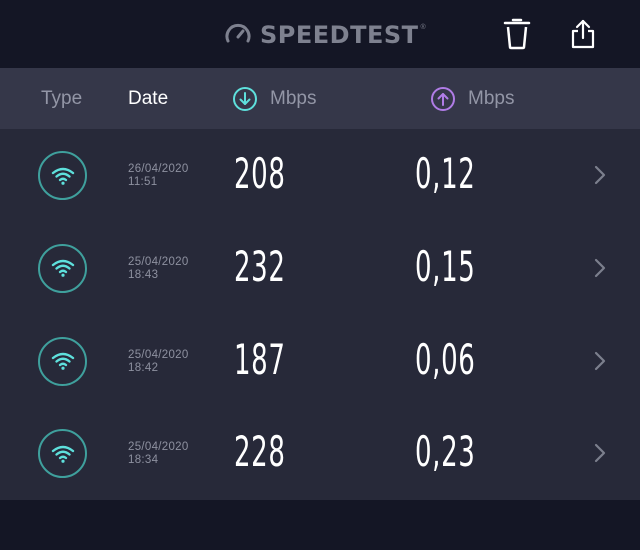 The height and width of the screenshot is (550, 640). Describe the element at coordinates (445, 452) in the screenshot. I see `upload-speed-value: 0,23` at that location.